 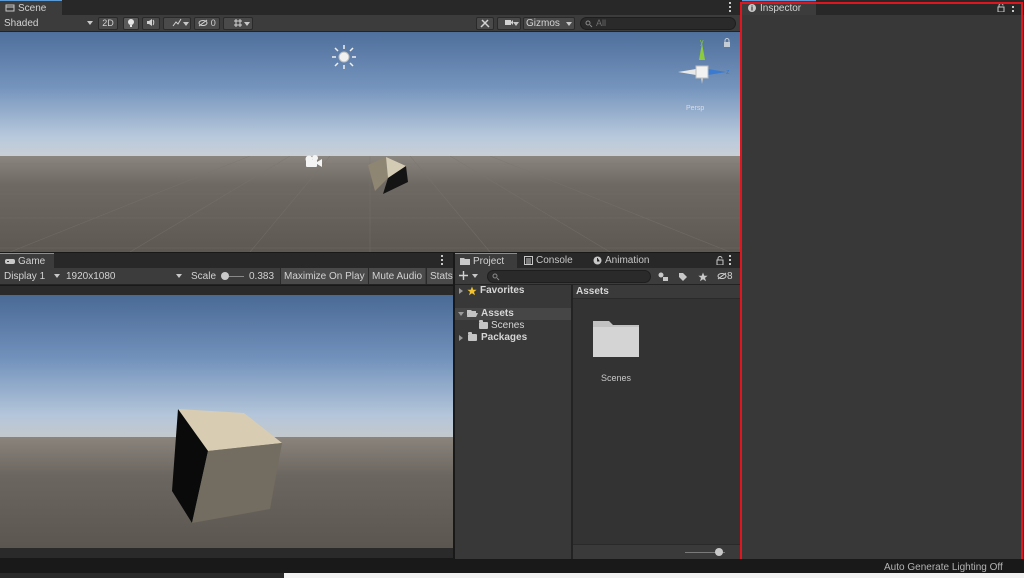 What do you see at coordinates (656, 551) in the screenshot?
I see `project-footer` at bounding box center [656, 551].